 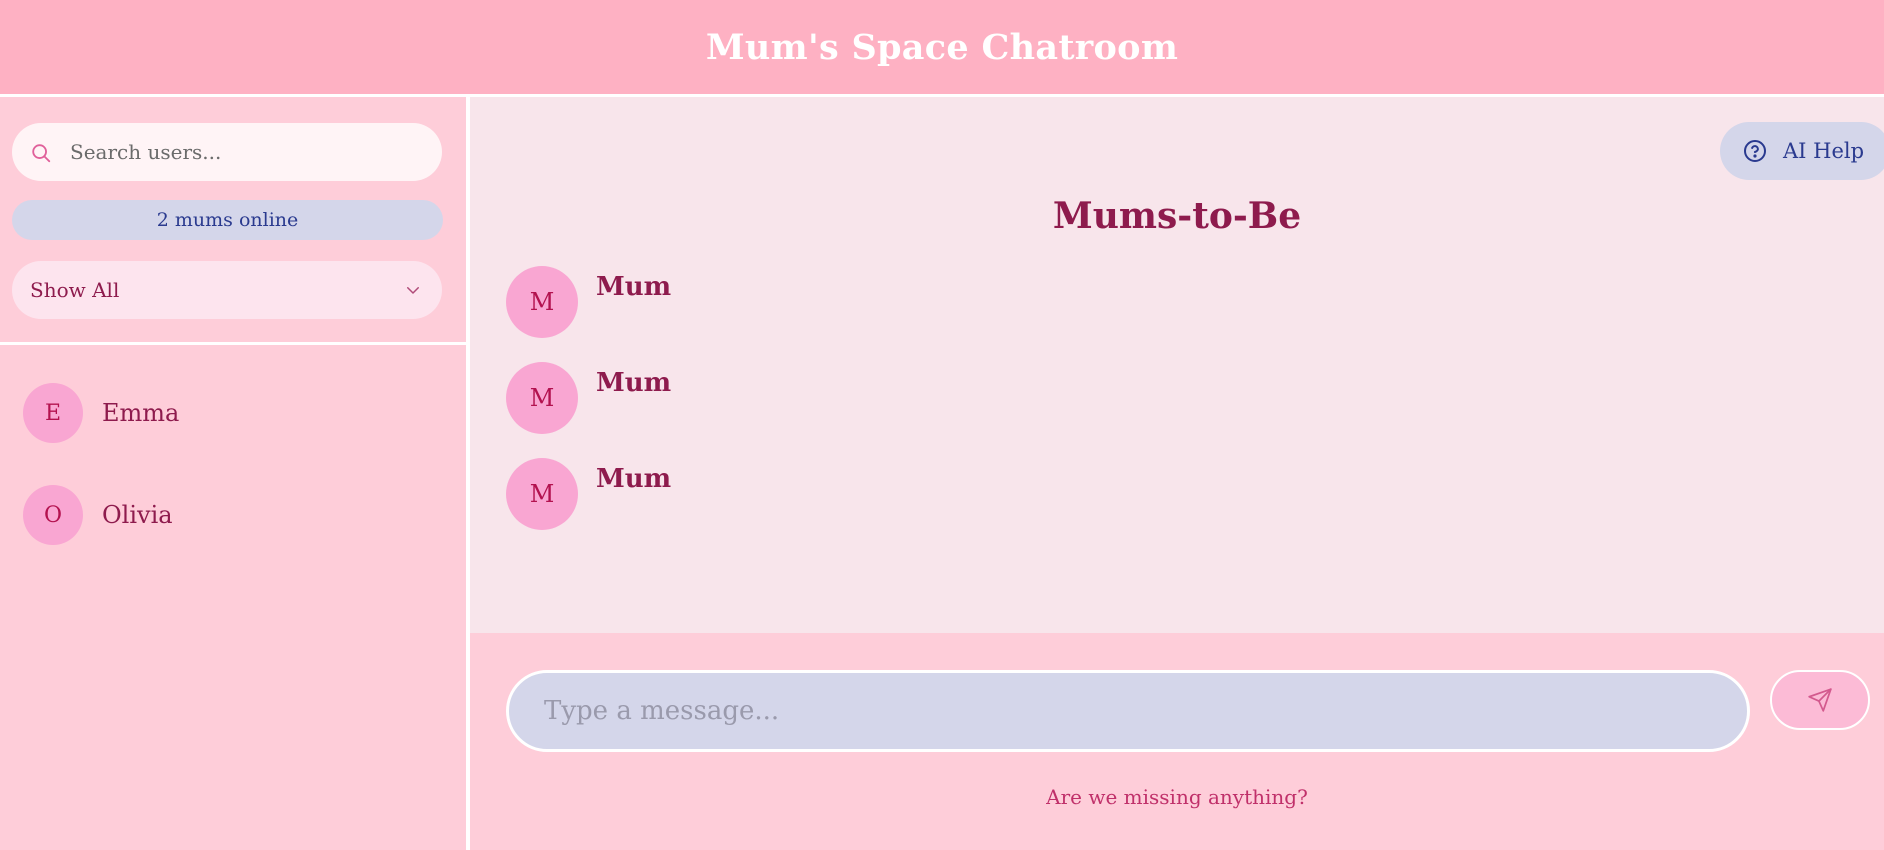 I want to click on feedback-link: Are we missing anything?, so click(x=1177, y=797).